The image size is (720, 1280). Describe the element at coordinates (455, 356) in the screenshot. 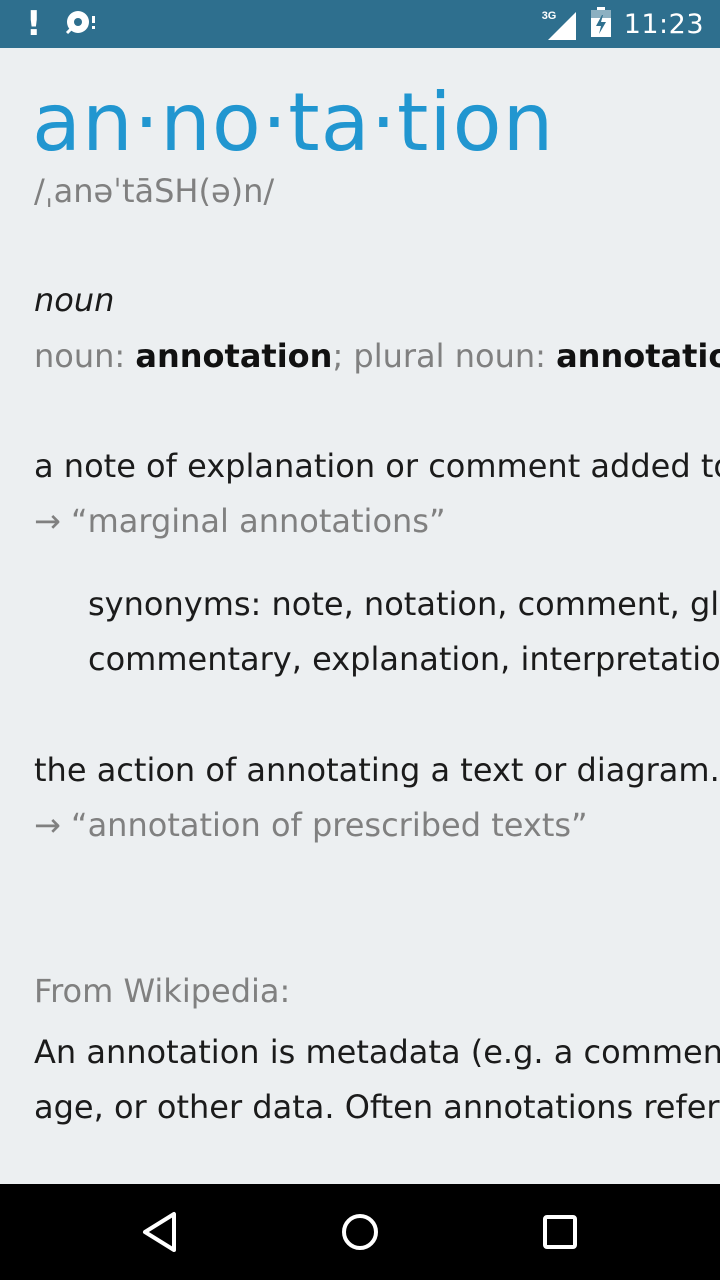

I see `plural-label: plural noun:` at that location.